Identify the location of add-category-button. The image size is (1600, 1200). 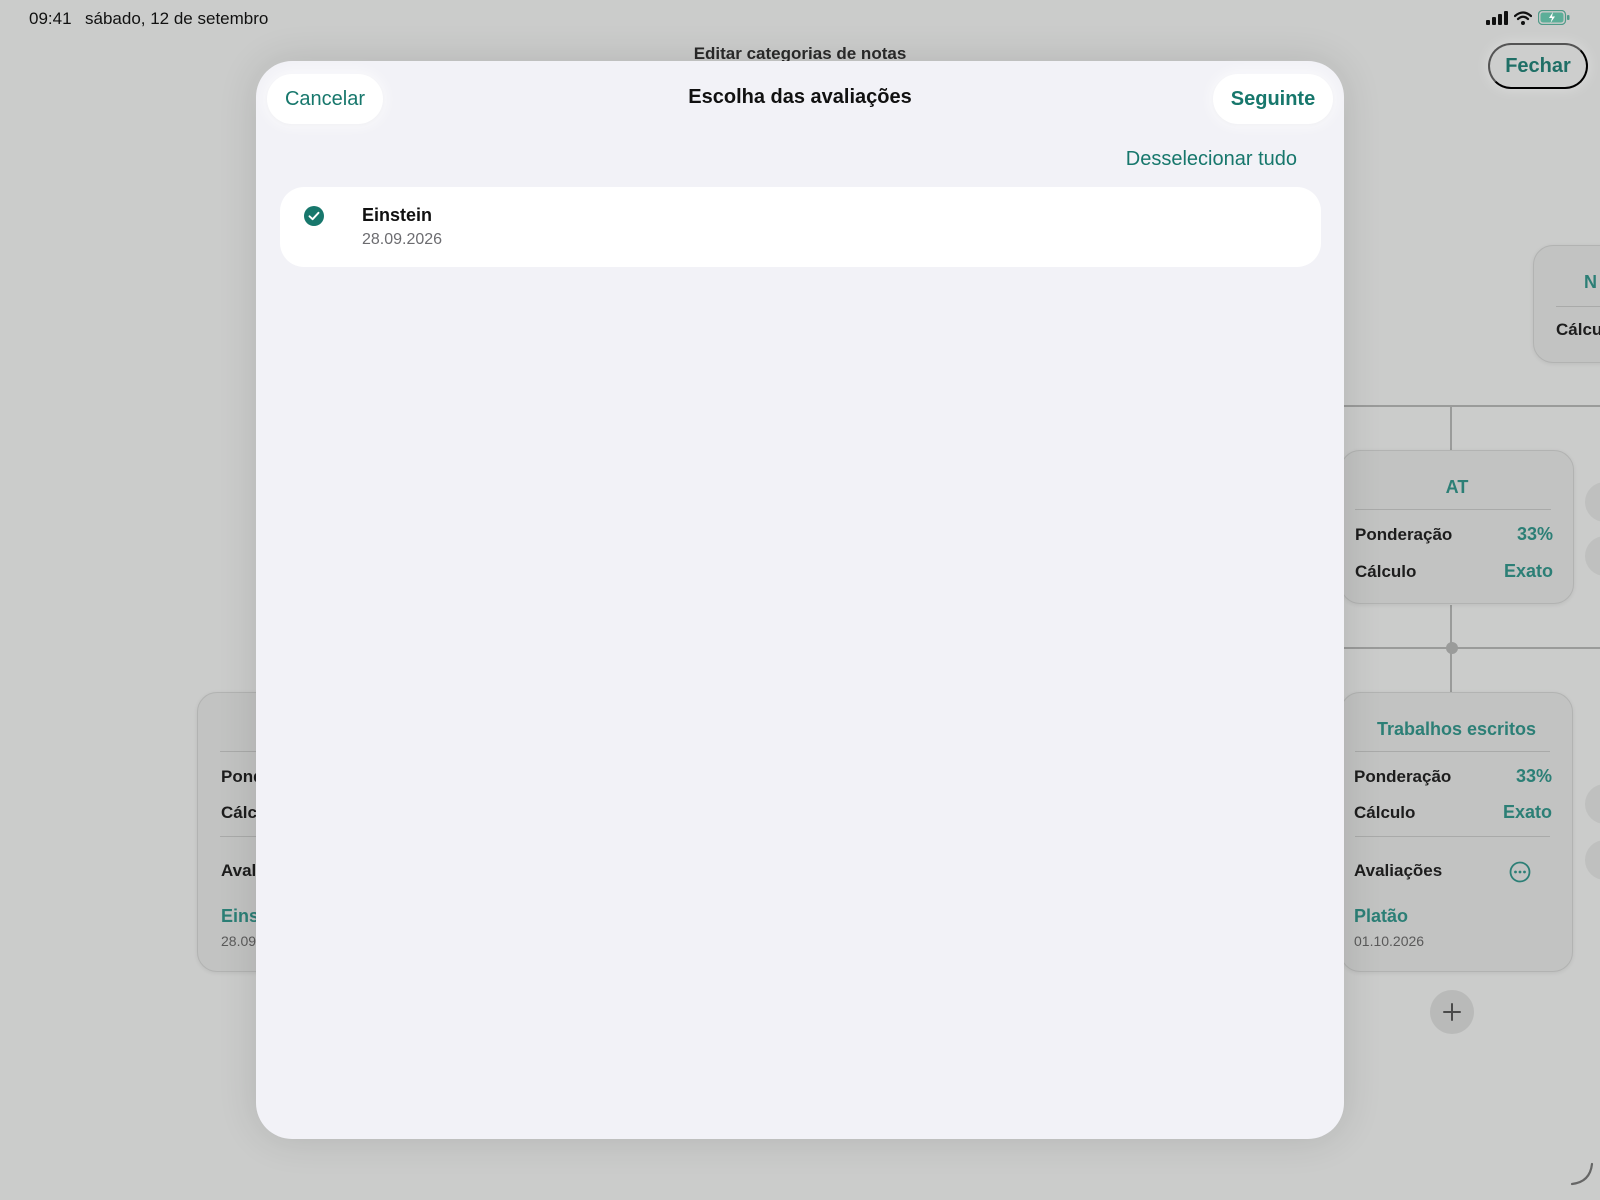
(1452, 1012).